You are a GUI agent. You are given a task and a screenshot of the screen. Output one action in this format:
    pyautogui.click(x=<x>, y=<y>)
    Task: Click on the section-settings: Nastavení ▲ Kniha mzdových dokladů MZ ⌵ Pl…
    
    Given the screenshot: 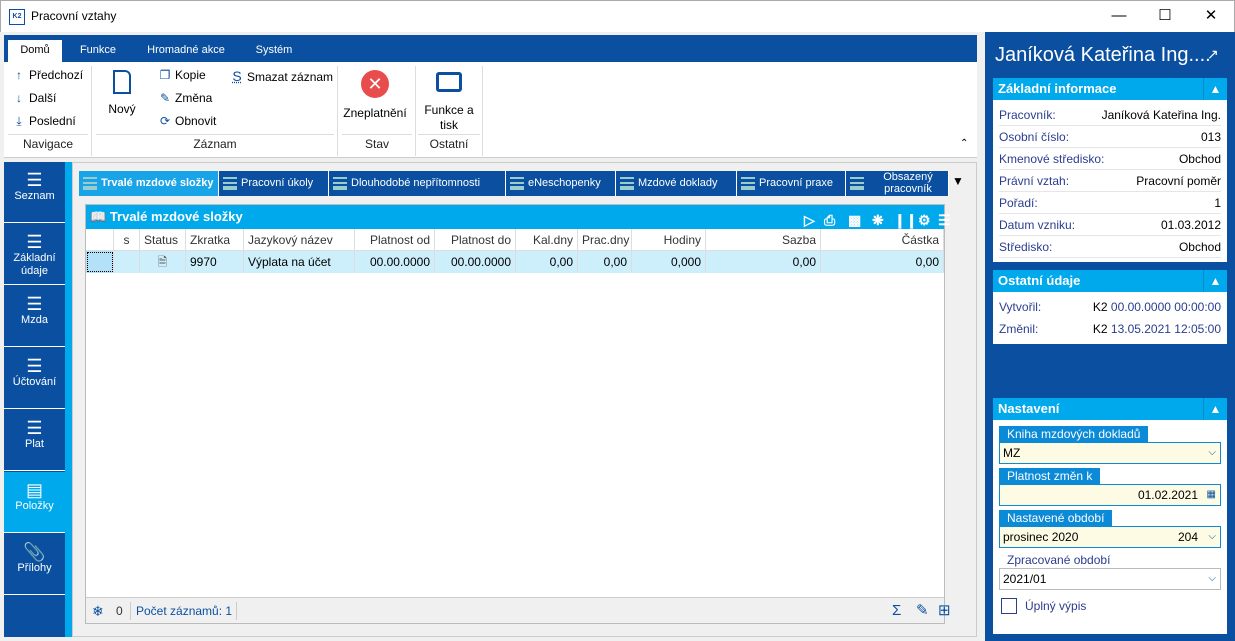 What is the action you would take?
    pyautogui.click(x=1110, y=516)
    